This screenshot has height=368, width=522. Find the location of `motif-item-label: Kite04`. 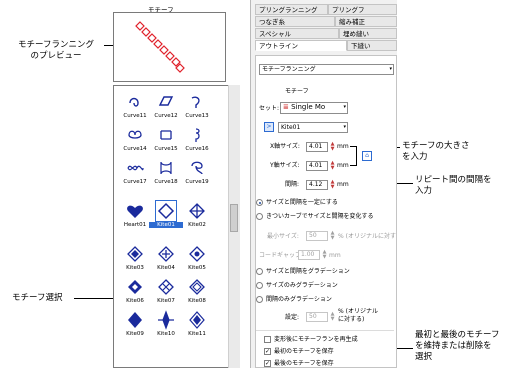

motif-item-label: Kite04 is located at coordinates (166, 268).